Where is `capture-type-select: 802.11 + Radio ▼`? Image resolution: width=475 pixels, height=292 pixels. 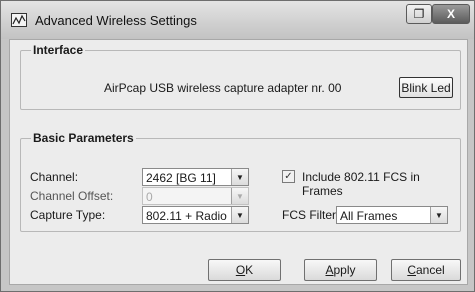
capture-type-select: 802.11 + Radio ▼ is located at coordinates (195, 215).